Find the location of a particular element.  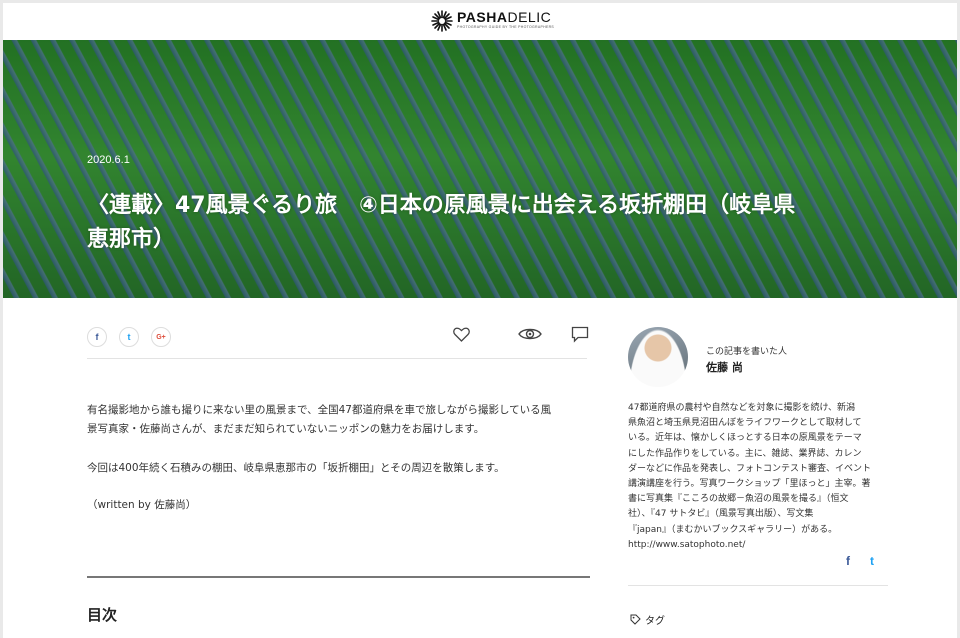

share-divider is located at coordinates (337, 358).